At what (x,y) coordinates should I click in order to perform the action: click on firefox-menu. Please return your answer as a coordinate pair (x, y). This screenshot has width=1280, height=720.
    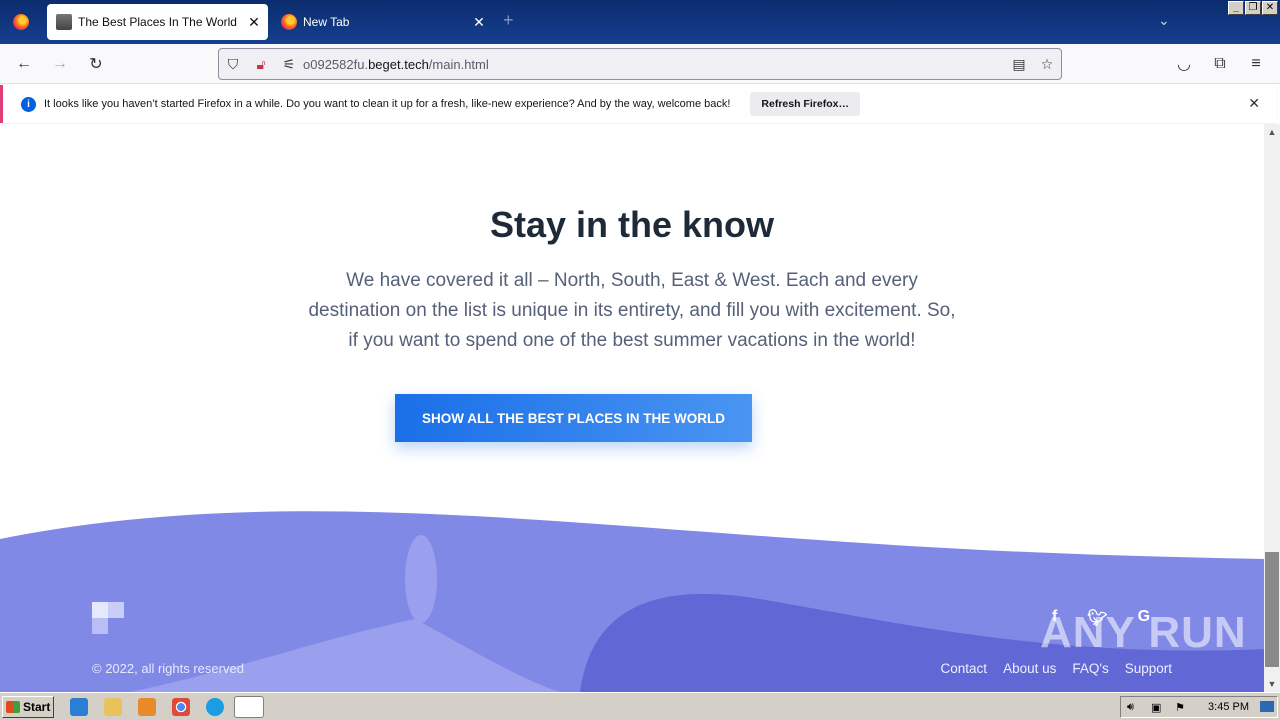
    Looking at the image, I should click on (21, 22).